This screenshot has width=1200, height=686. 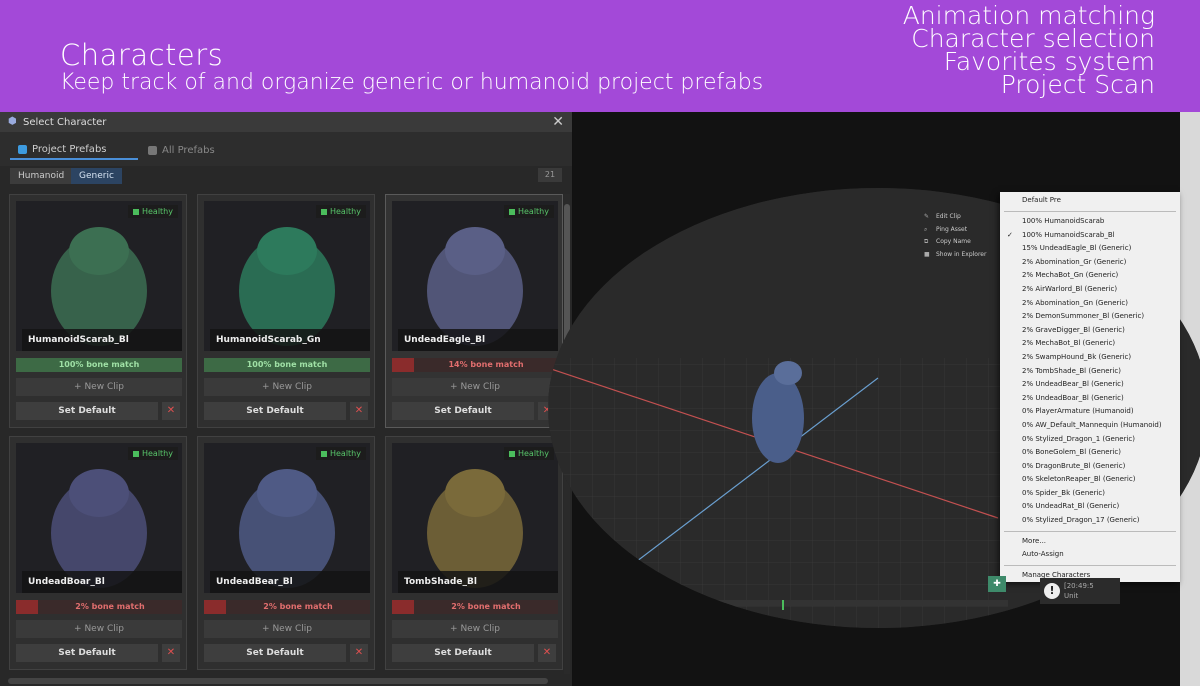 I want to click on dropdown-item: 2% Abomination_Gn (Generic), so click(x=1090, y=304).